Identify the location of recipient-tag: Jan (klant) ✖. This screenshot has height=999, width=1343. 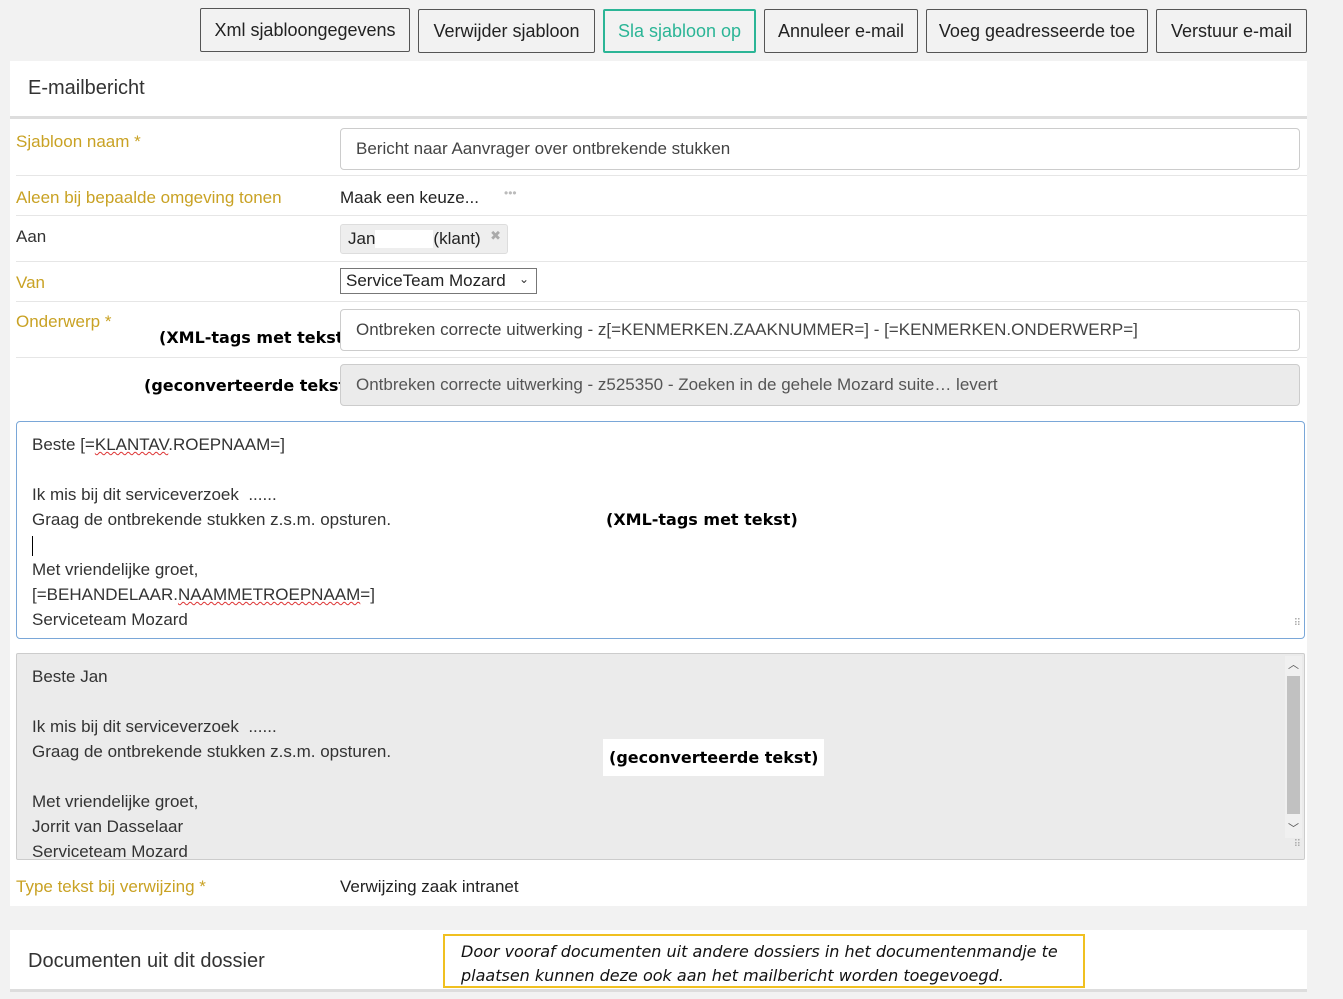
(424, 239).